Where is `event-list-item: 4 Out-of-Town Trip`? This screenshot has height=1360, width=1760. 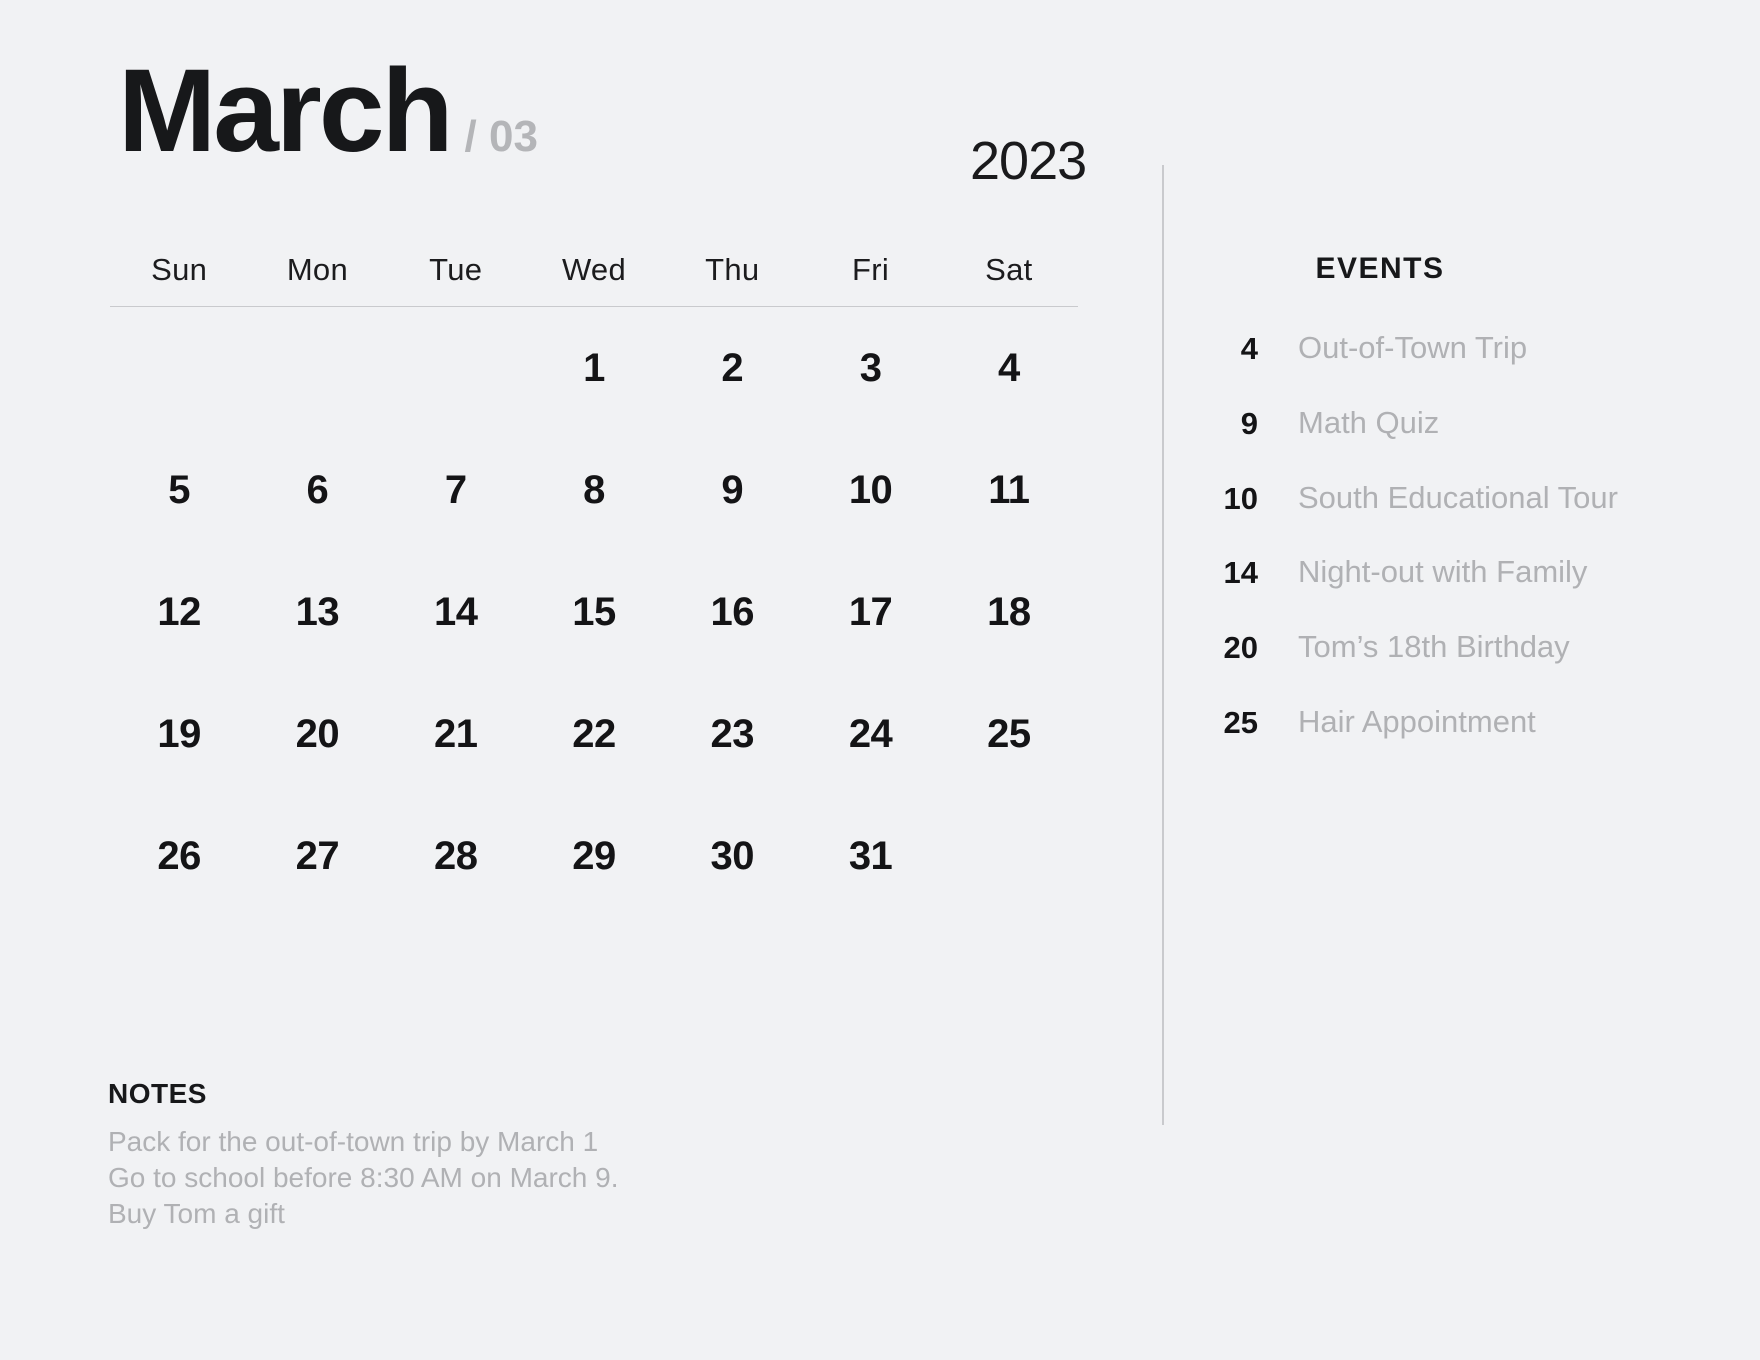 event-list-item: 4 Out-of-Town Trip is located at coordinates (1415, 349).